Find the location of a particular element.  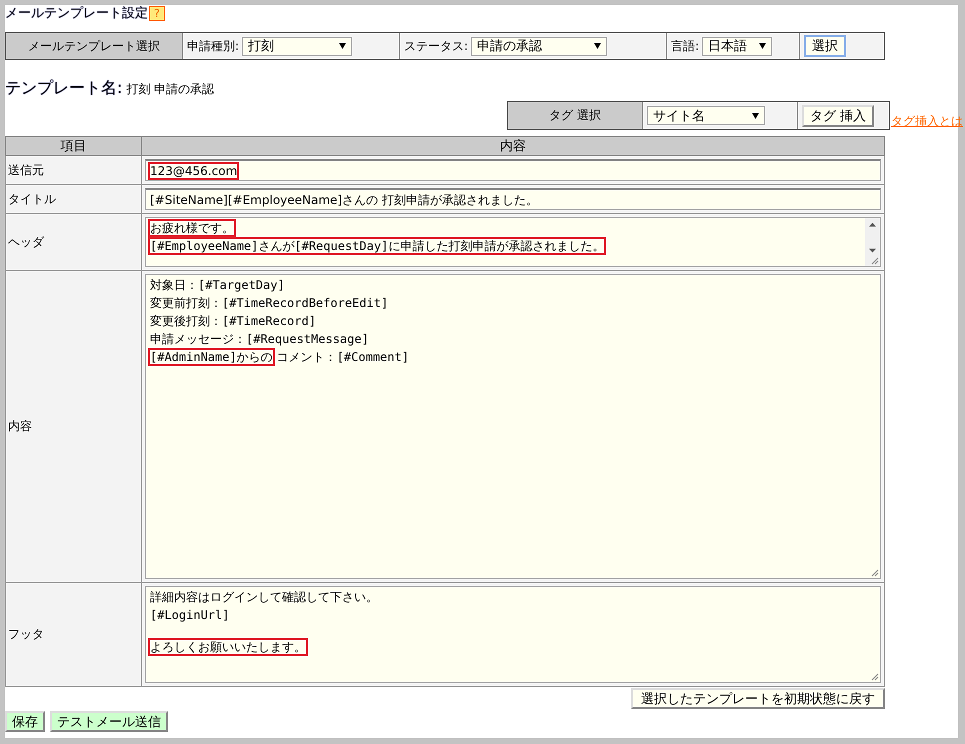

input-field: [#SiteName][#EmployeeName]さんの 打刻申請が承認されました。 is located at coordinates (513, 199).